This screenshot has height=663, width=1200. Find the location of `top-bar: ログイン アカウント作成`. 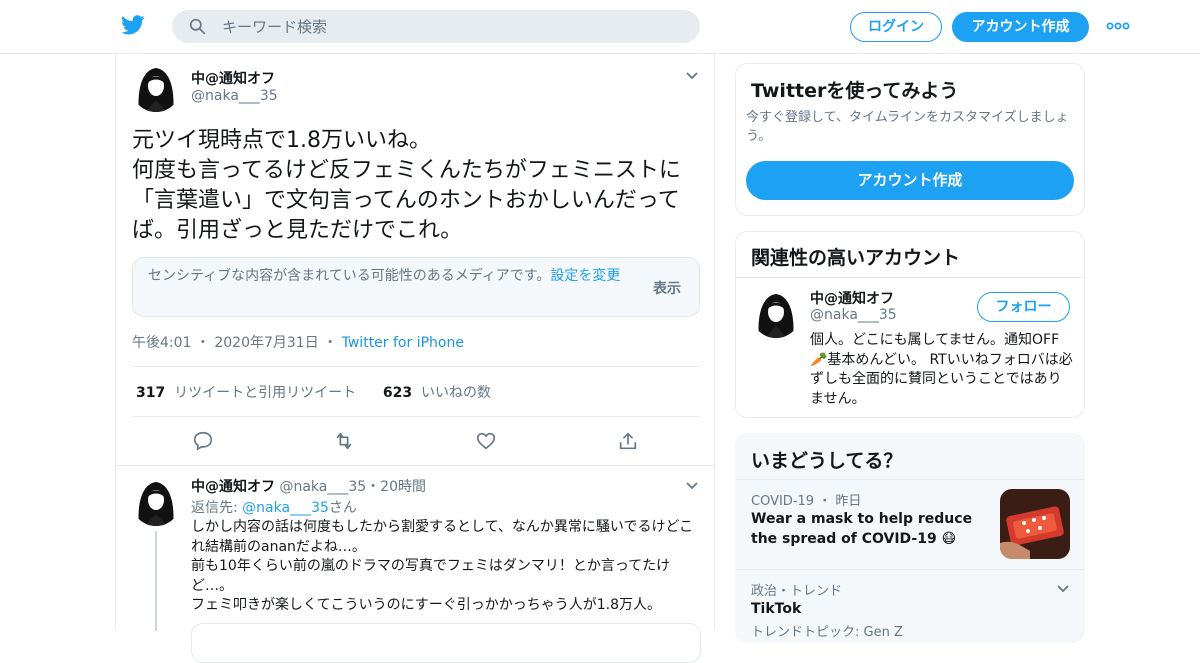

top-bar: ログイン アカウント作成 is located at coordinates (600, 27).